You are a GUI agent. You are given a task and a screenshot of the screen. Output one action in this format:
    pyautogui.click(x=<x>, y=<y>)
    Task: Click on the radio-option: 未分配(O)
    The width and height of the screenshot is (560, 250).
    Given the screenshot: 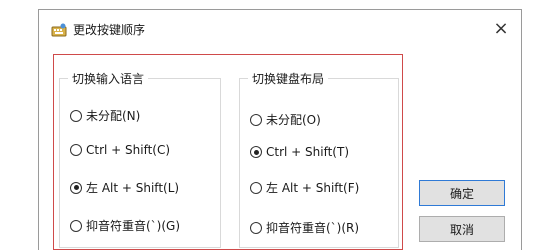 What is the action you would take?
    pyautogui.click(x=285, y=119)
    